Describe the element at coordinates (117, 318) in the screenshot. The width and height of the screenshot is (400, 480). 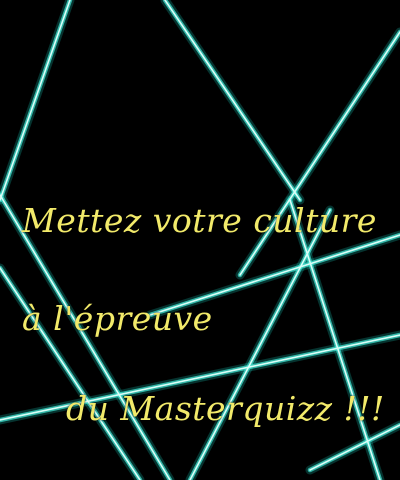
I see `slogan-line-2: à l'épreuve` at that location.